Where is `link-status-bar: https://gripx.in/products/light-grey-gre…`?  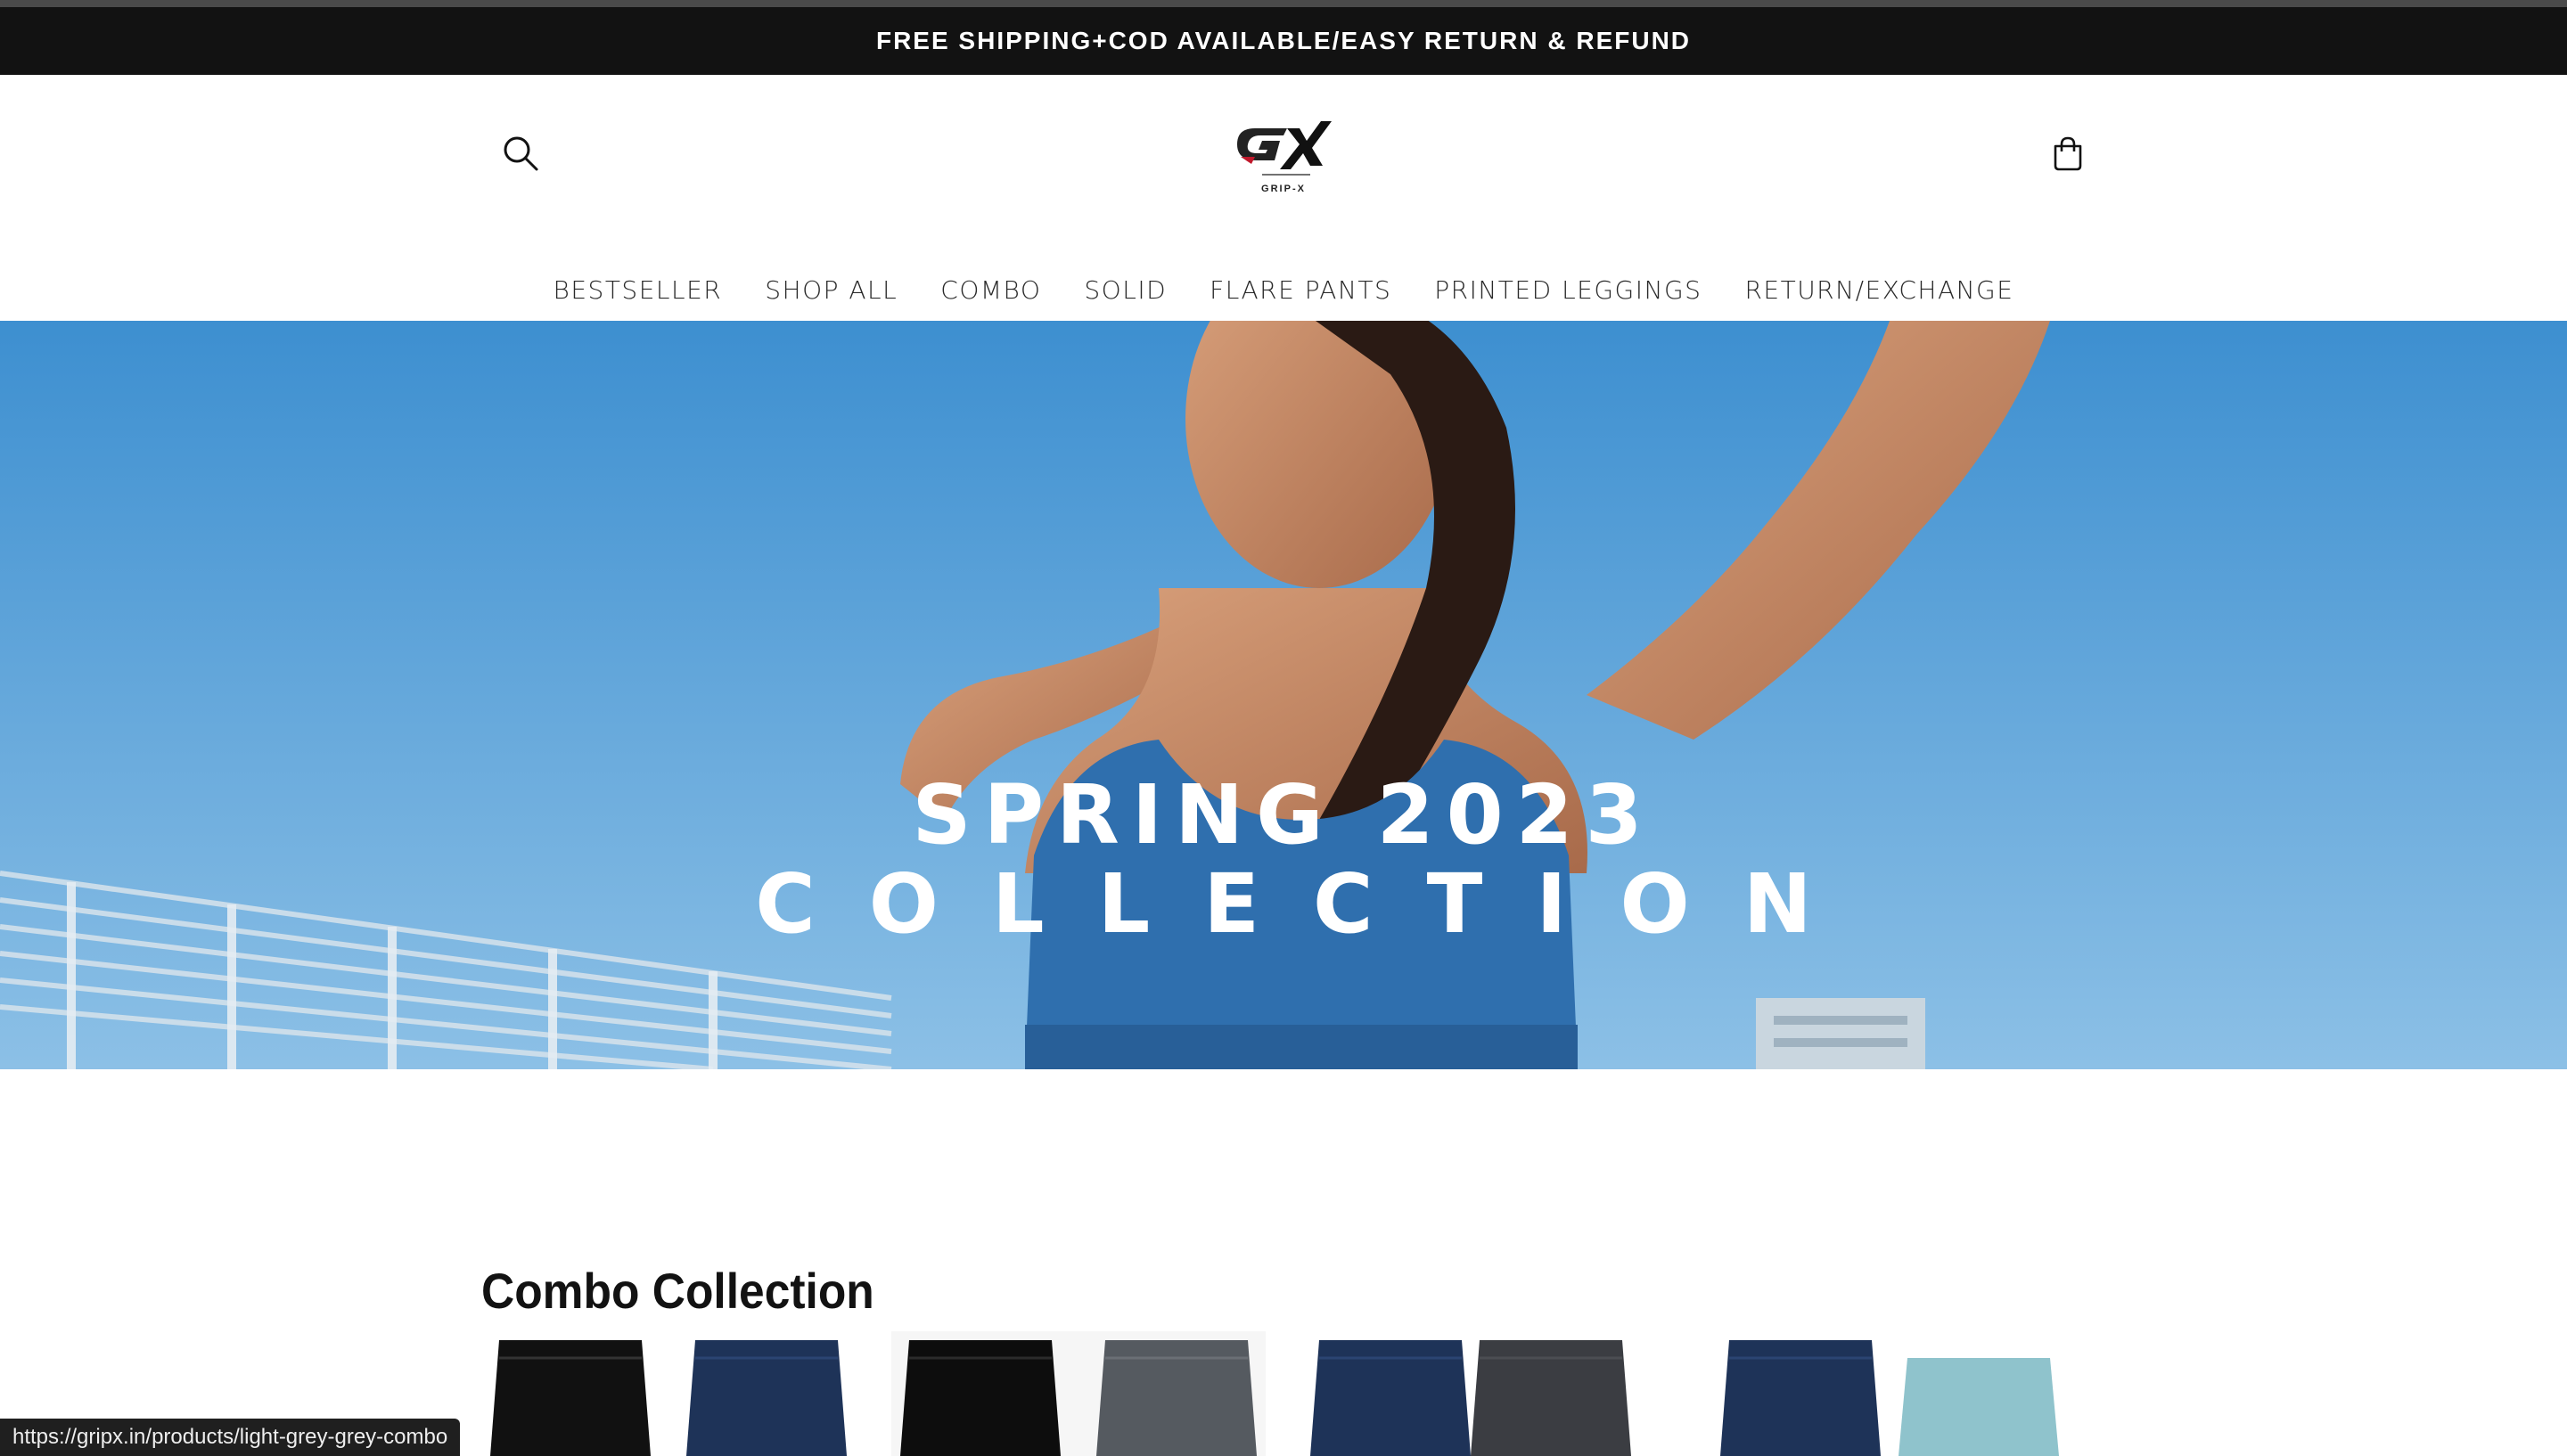 link-status-bar: https://gripx.in/products/light-grey-gre… is located at coordinates (231, 1437).